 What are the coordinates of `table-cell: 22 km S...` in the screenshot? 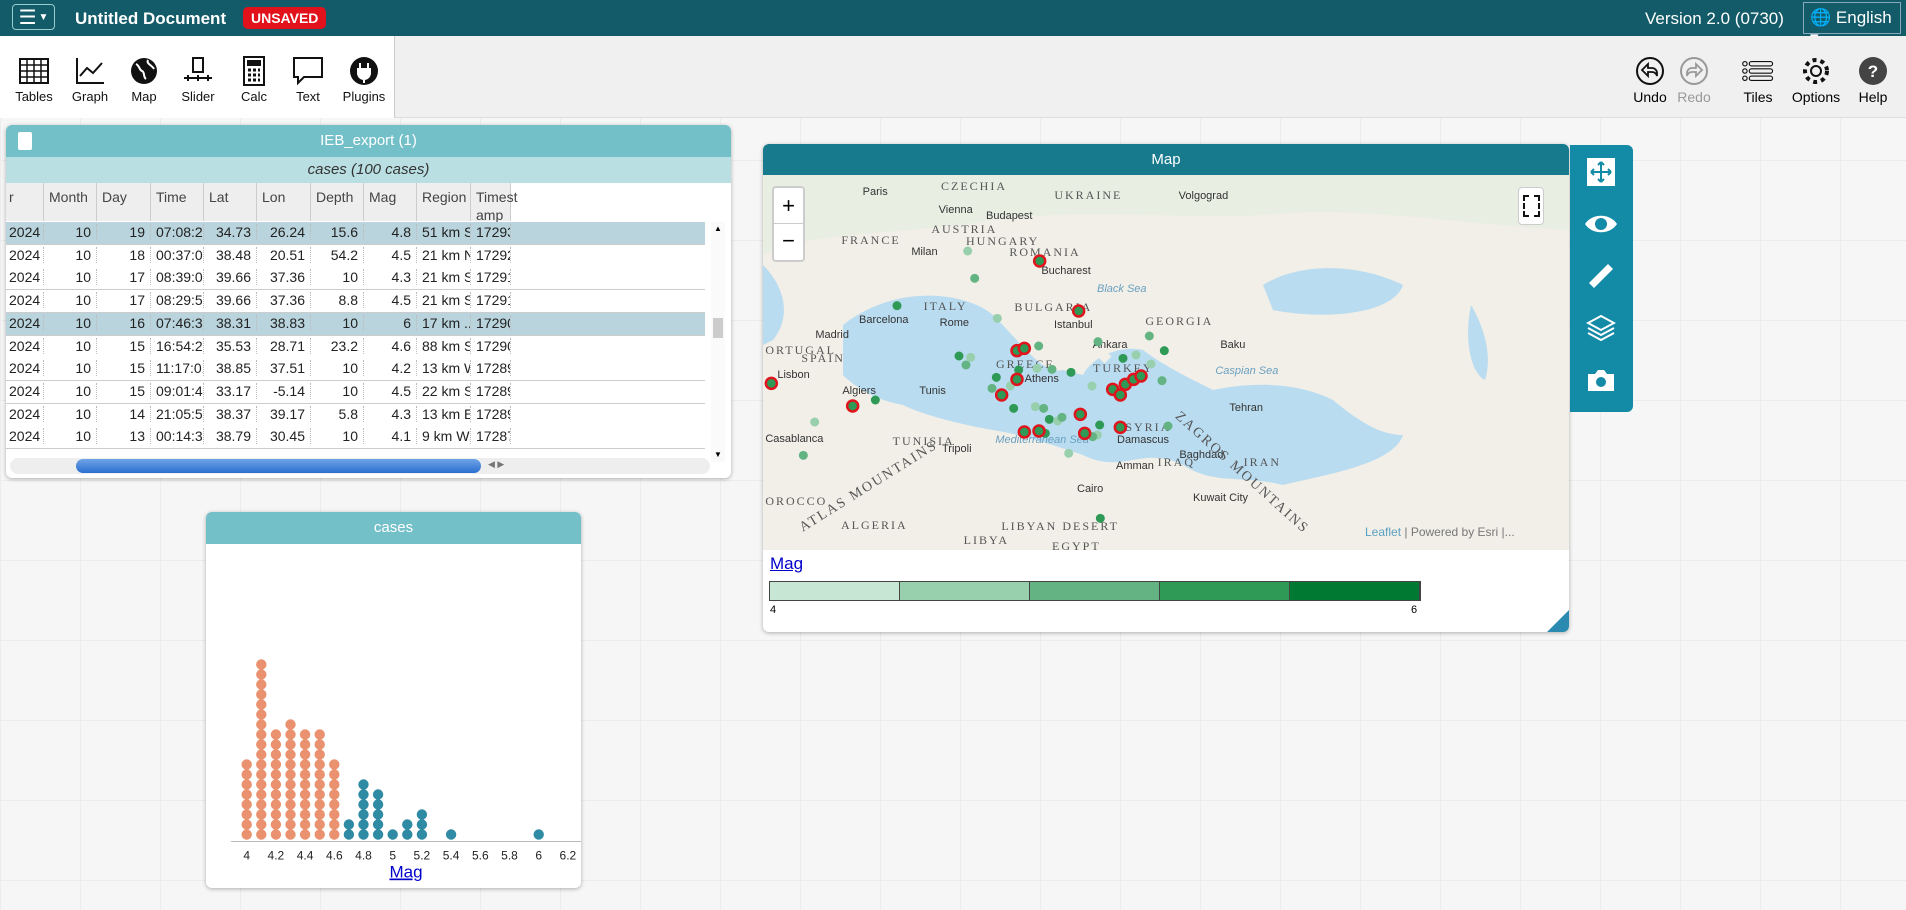 It's located at (444, 390).